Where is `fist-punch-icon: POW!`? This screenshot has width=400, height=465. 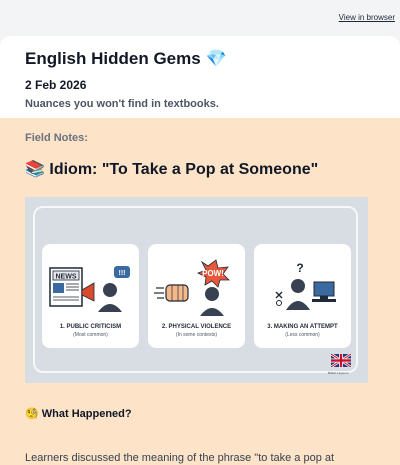 fist-punch-icon: POW! is located at coordinates (192, 287).